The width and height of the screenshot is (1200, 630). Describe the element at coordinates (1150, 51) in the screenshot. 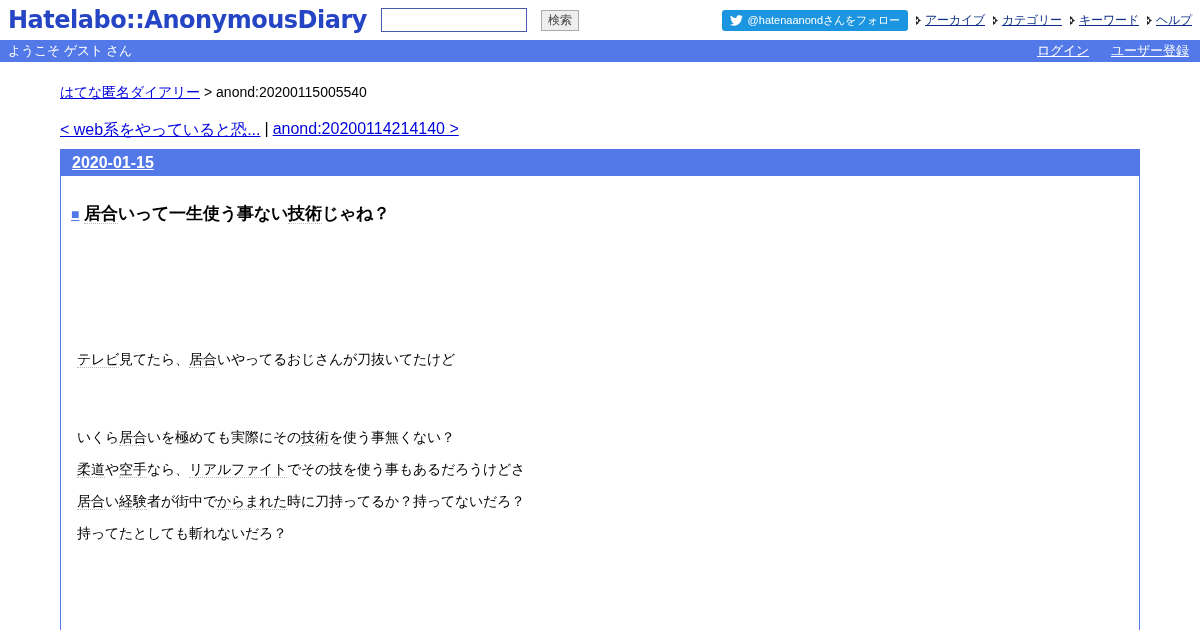

I see `account-link: ユーザー登録` at that location.